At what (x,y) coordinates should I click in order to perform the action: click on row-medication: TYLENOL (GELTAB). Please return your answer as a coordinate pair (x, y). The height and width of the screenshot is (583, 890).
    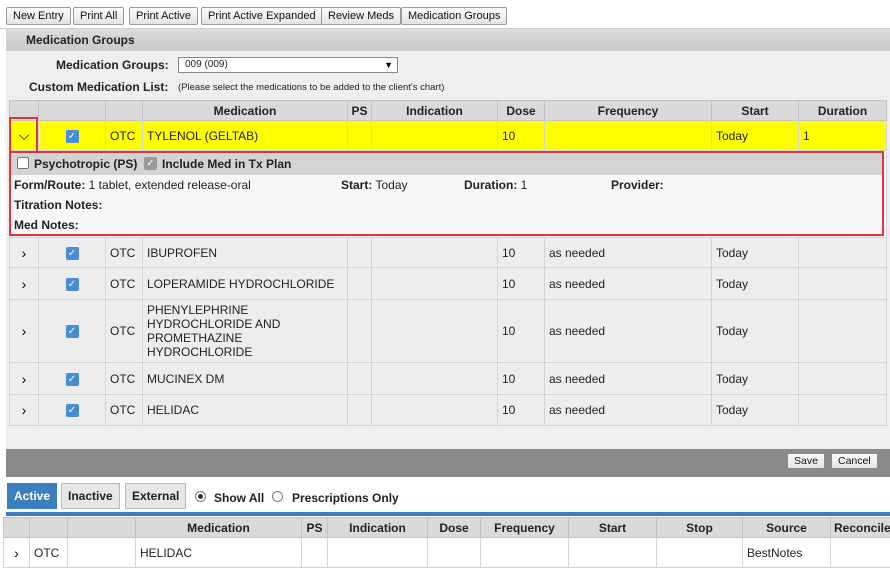
    Looking at the image, I should click on (245, 135).